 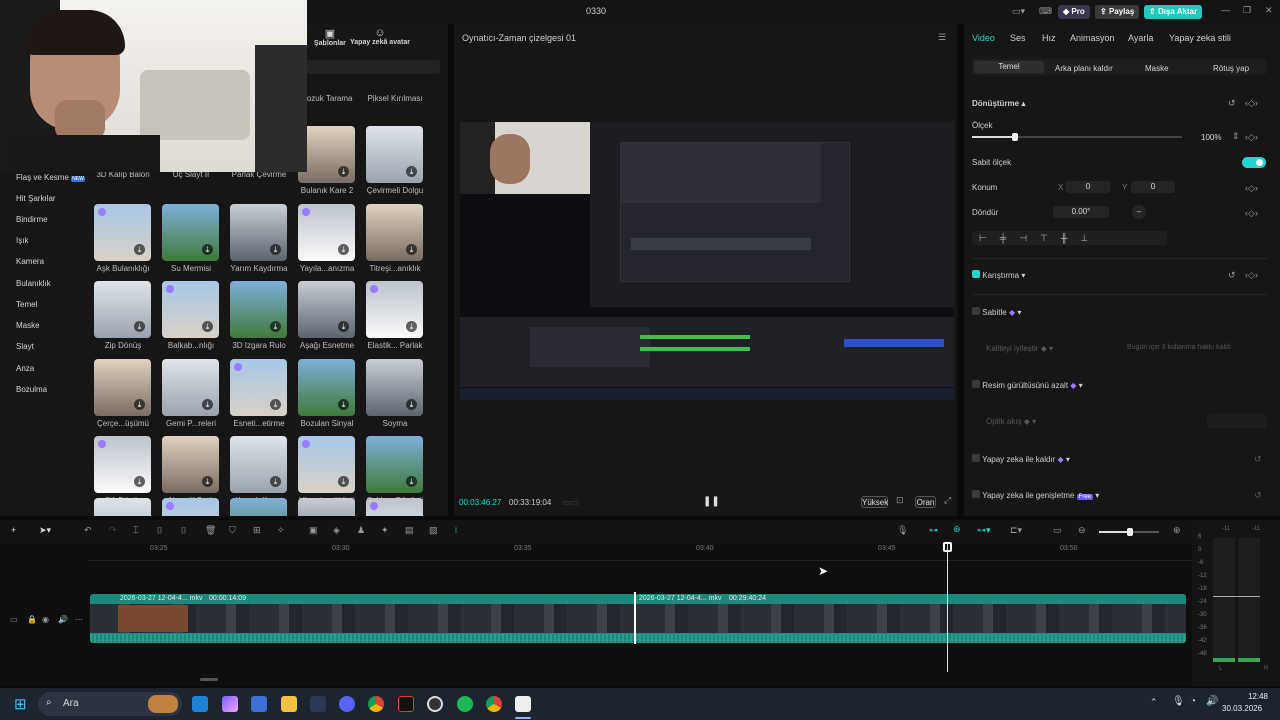 What do you see at coordinates (406, 704) in the screenshot?
I see `tiktok-icon` at bounding box center [406, 704].